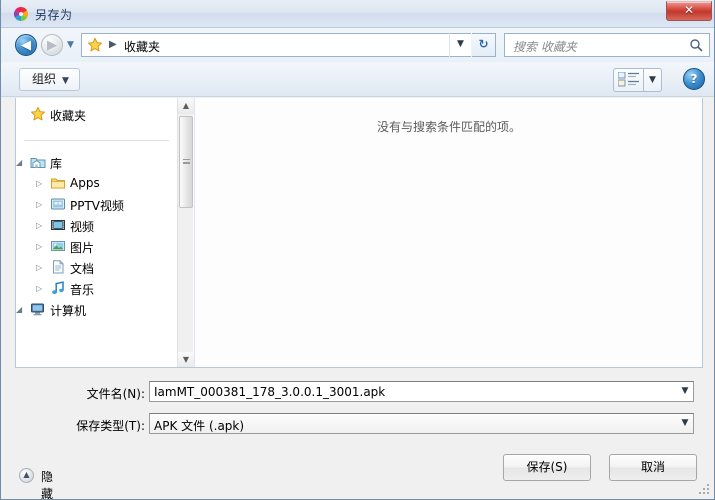 This screenshot has height=500, width=715. I want to click on computer-icon, so click(38, 309).